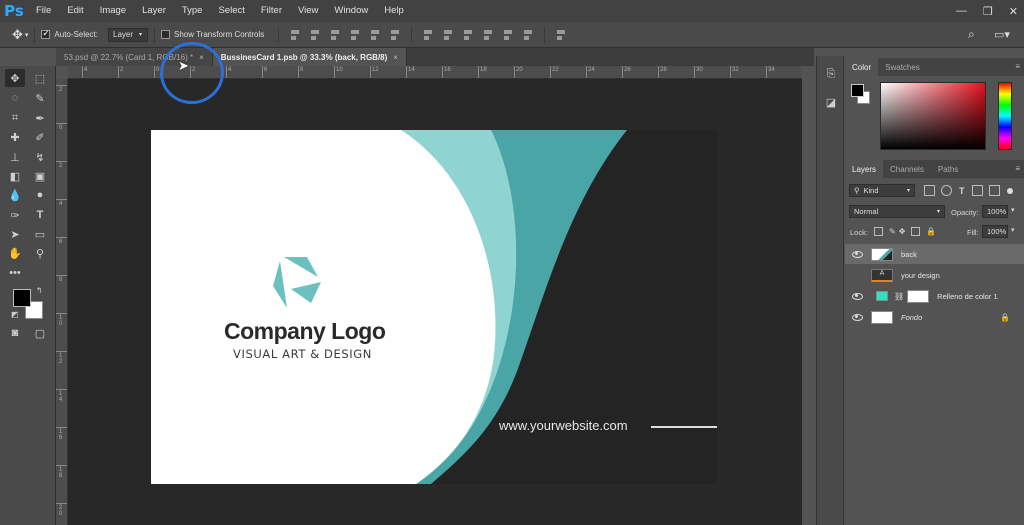 The height and width of the screenshot is (525, 1024). I want to click on filter-adjustment-icon, so click(946, 190).